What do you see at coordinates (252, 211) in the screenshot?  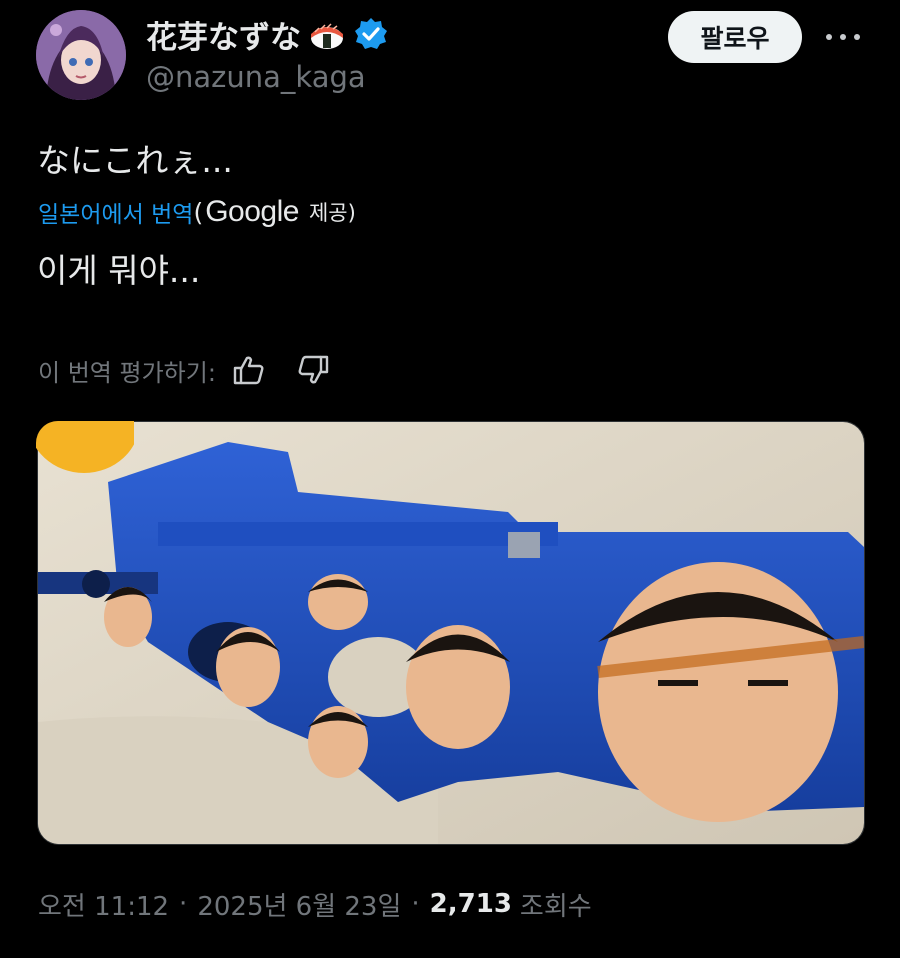 I see `google-logo-text: Google` at bounding box center [252, 211].